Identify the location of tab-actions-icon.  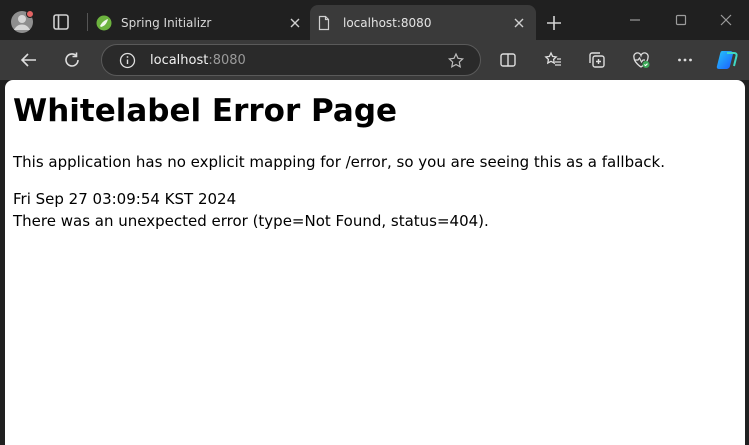
(61, 22).